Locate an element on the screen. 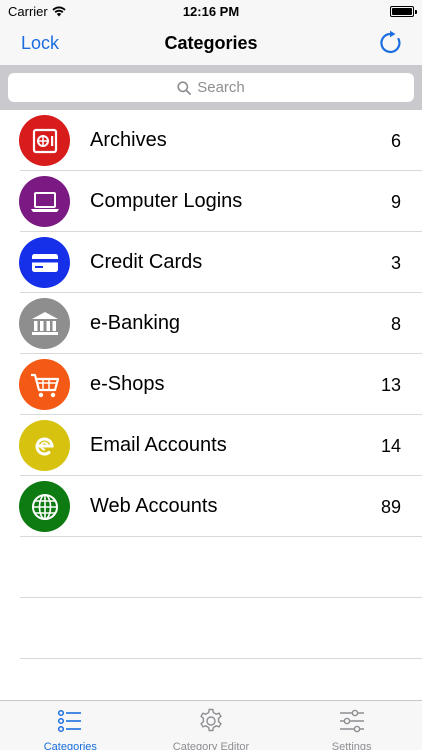  credit-card-icon is located at coordinates (44, 262).